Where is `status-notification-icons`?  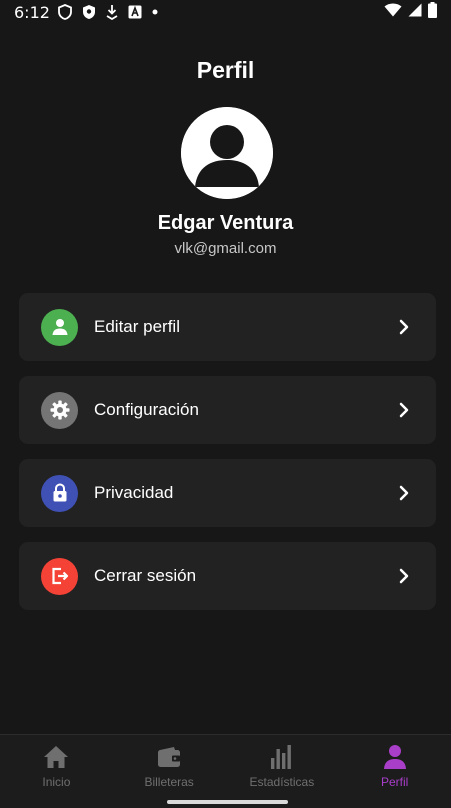
status-notification-icons is located at coordinates (108, 12).